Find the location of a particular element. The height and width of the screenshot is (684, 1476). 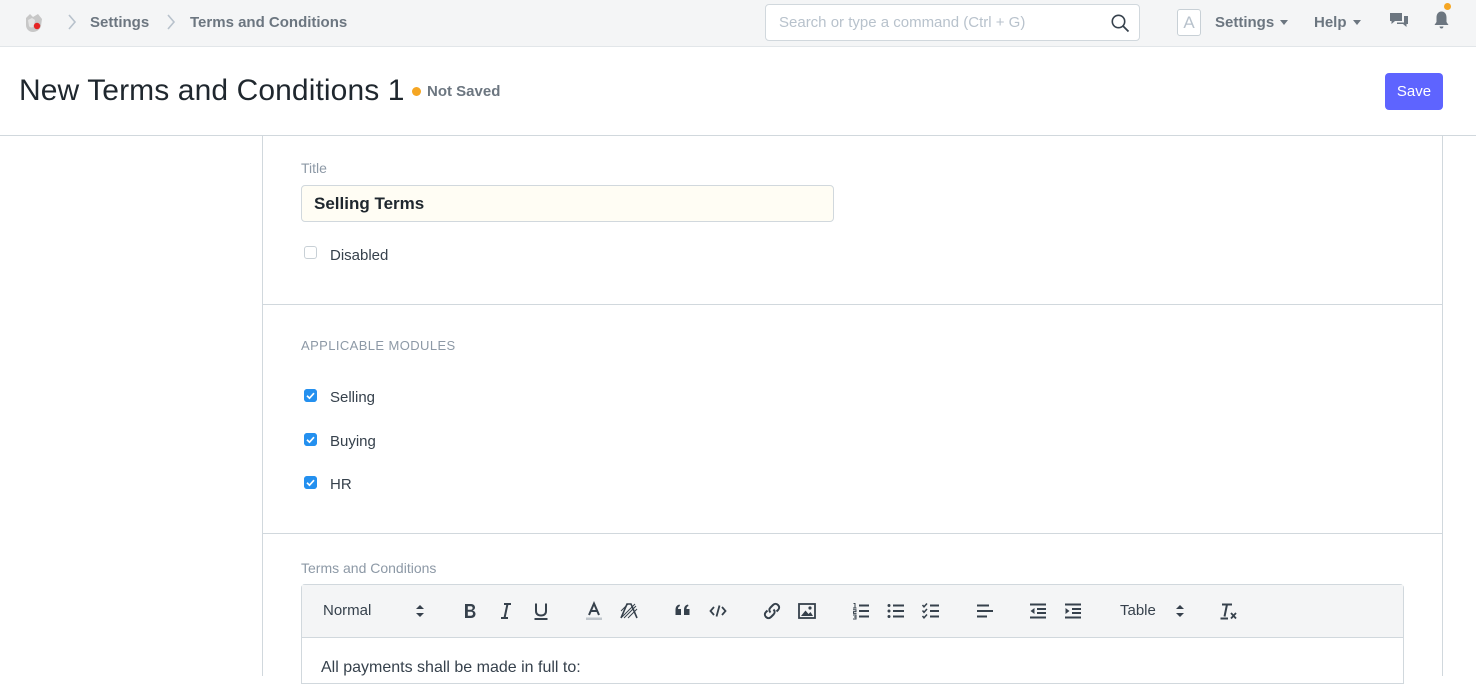

format-select: Normal is located at coordinates (347, 610).